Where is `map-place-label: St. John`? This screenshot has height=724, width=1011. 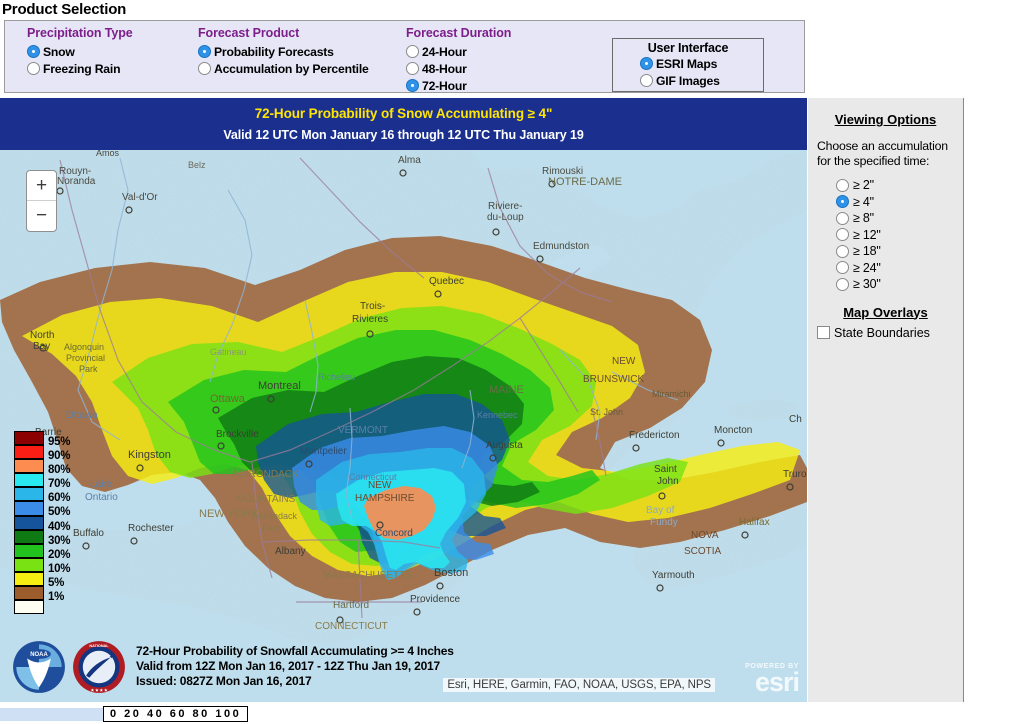 map-place-label: St. John is located at coordinates (606, 412).